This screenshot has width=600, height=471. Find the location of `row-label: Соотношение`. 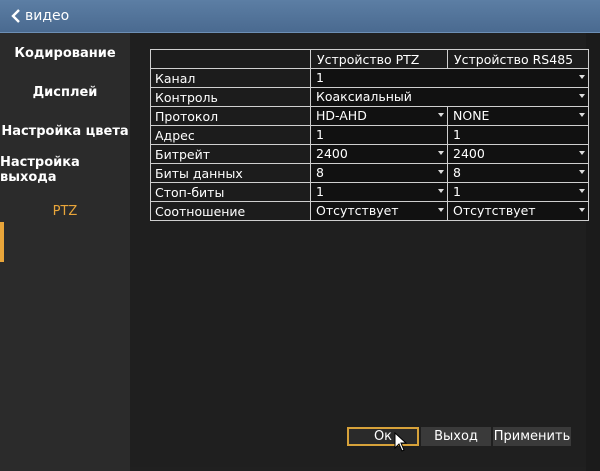

row-label: Соотношение is located at coordinates (230, 211).